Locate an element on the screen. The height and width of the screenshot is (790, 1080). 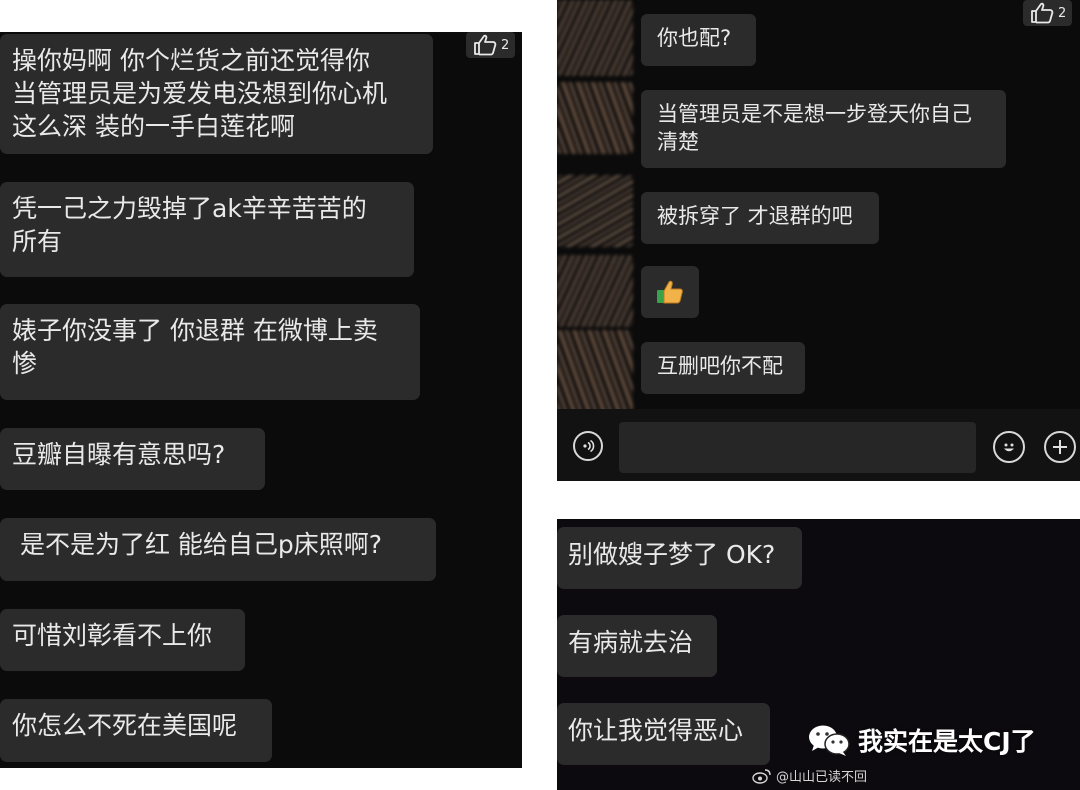
input-bar is located at coordinates (818, 445).